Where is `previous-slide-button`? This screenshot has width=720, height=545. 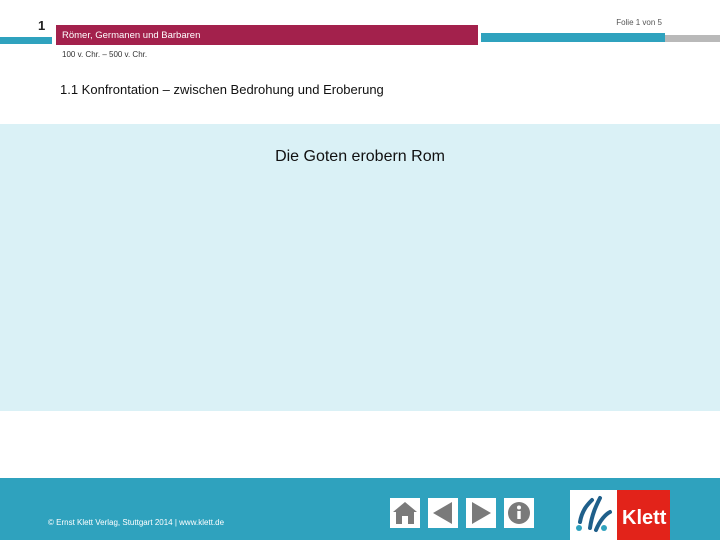 previous-slide-button is located at coordinates (443, 513).